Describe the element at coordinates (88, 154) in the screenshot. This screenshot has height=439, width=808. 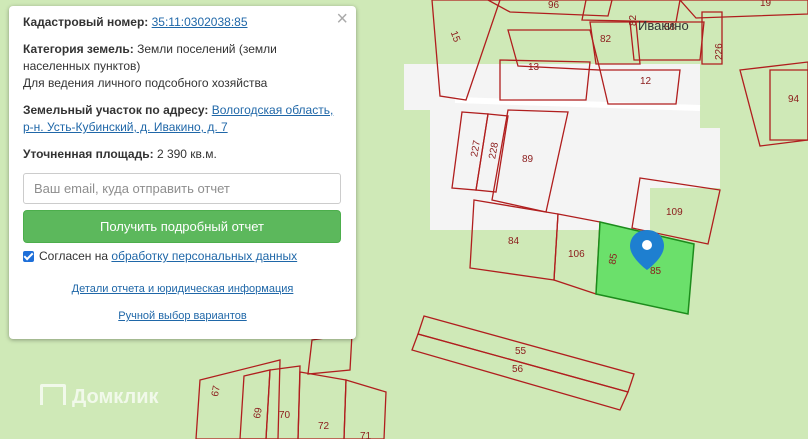
I see `area-label: Уточненная площадь:` at that location.